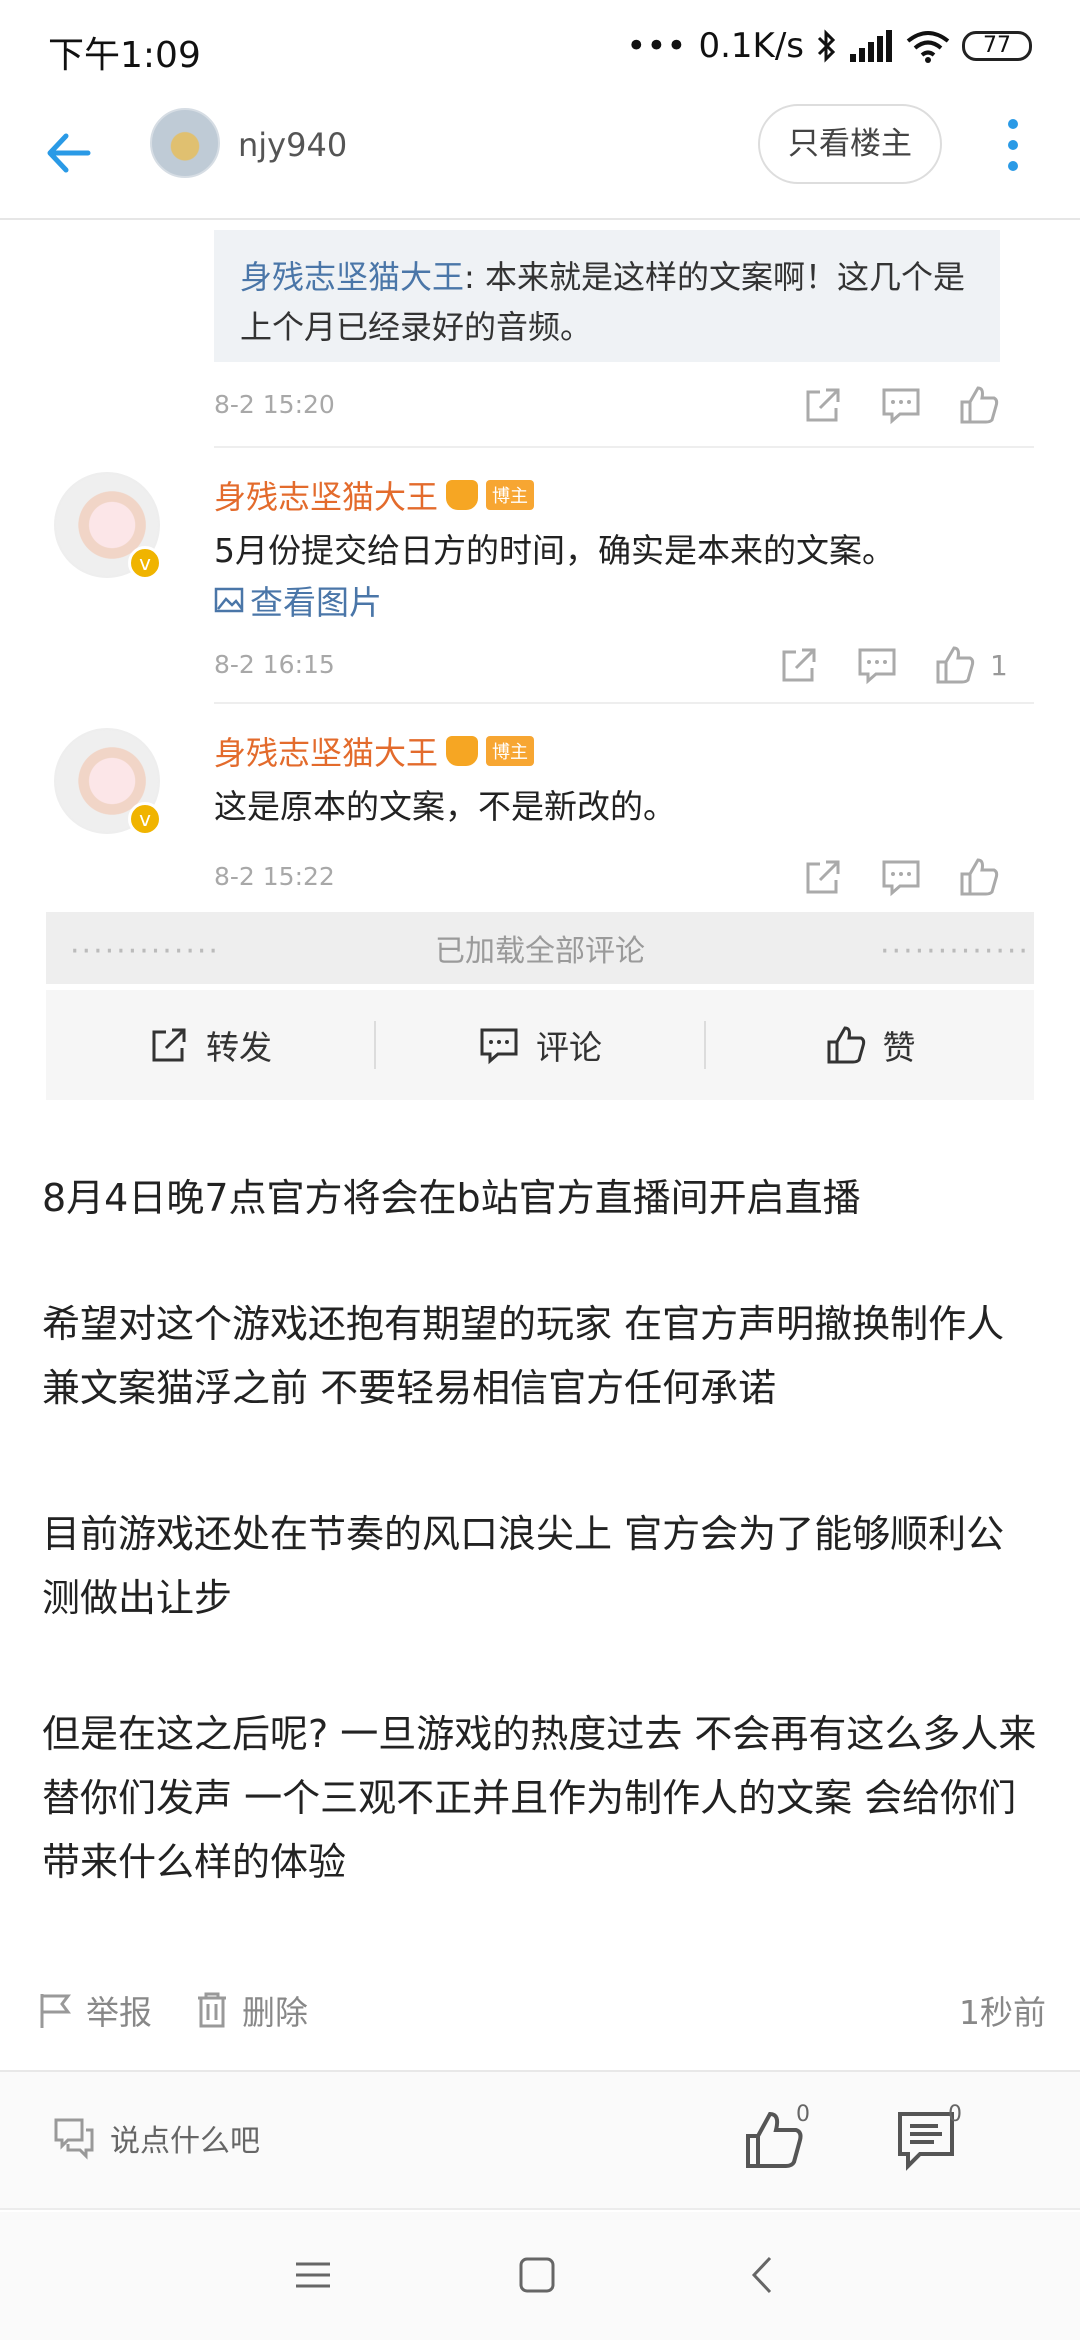 This screenshot has width=1080, height=2340. Describe the element at coordinates (656, 46) in the screenshot. I see `more-notifications-icon: •••` at that location.